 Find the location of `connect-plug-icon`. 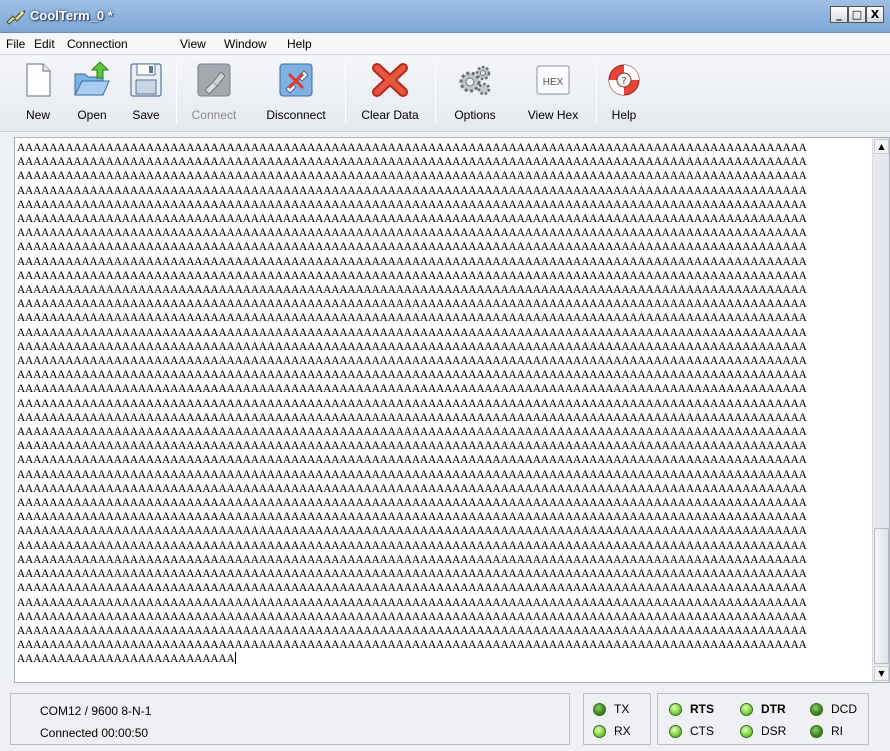

connect-plug-icon is located at coordinates (214, 80).